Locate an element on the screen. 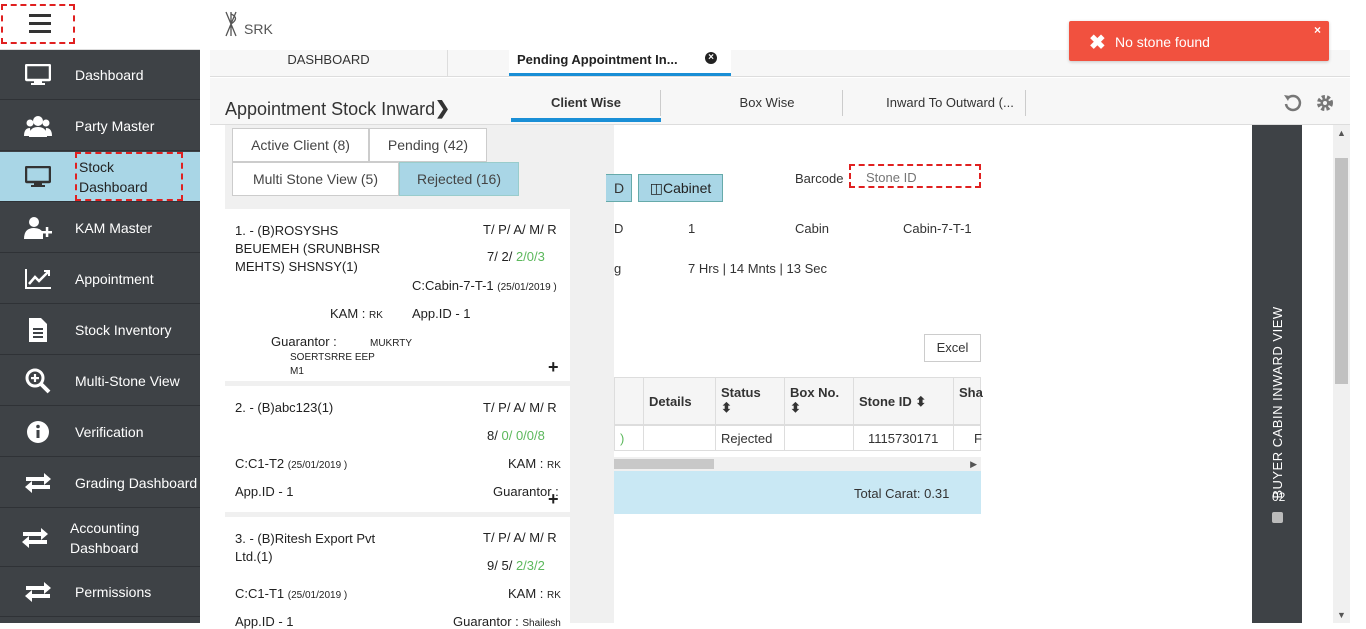  sidebar-item-label: Verification is located at coordinates (109, 431).